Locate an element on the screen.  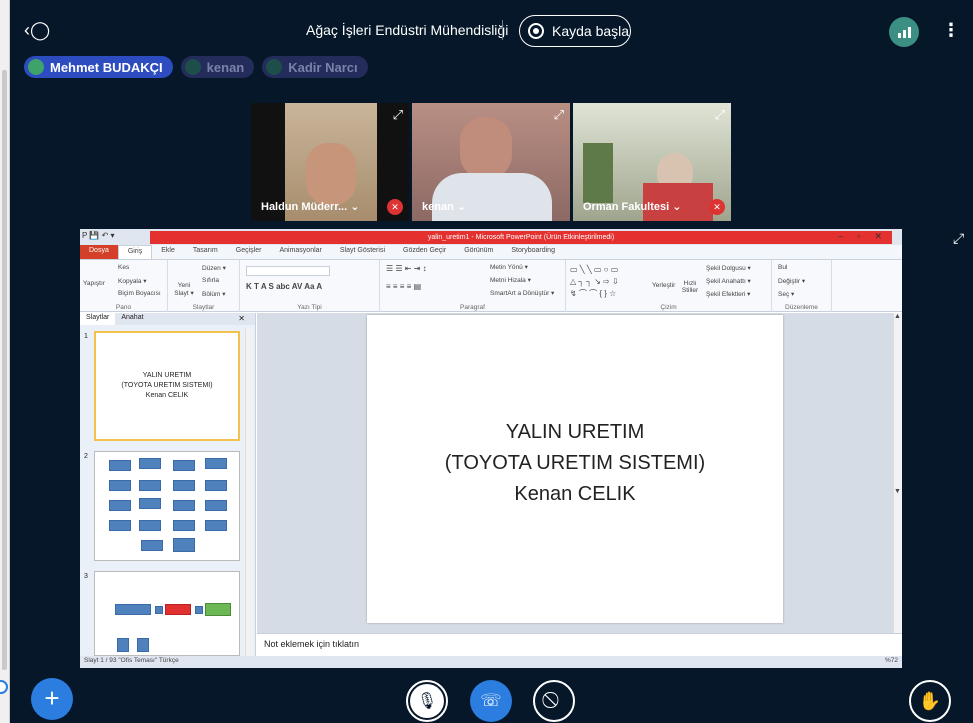
shape-outline-button: Şekil Anahattı ▾ is located at coordinates (728, 281).